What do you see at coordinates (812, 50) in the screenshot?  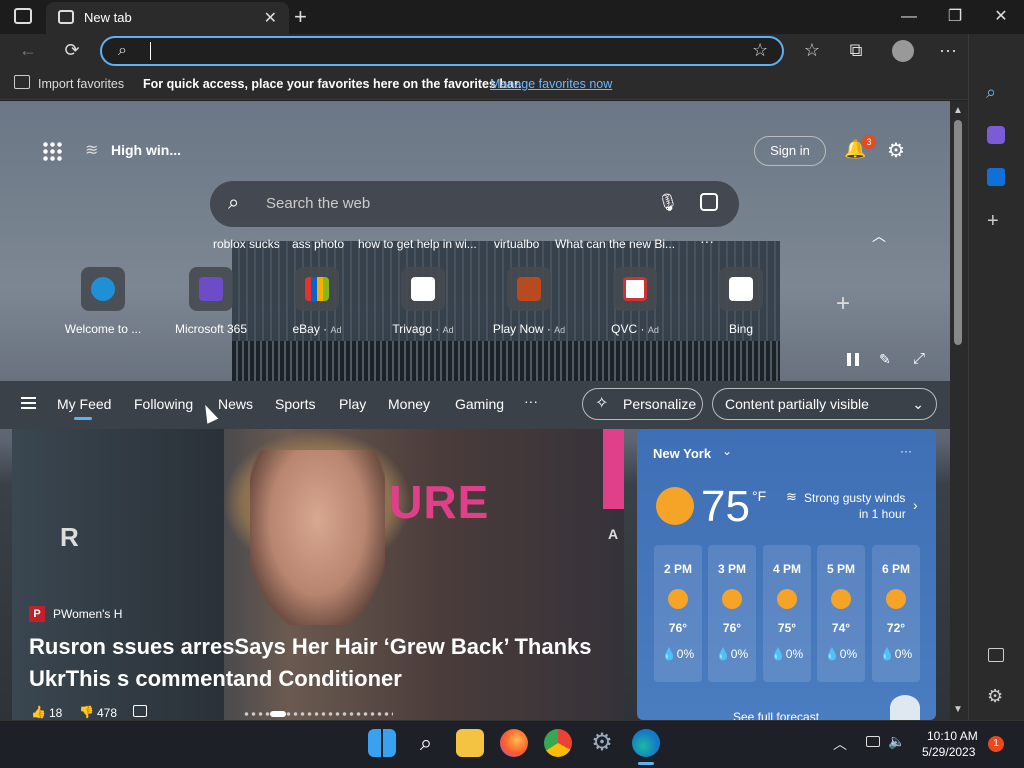 I see `favorites-button: ☆` at bounding box center [812, 50].